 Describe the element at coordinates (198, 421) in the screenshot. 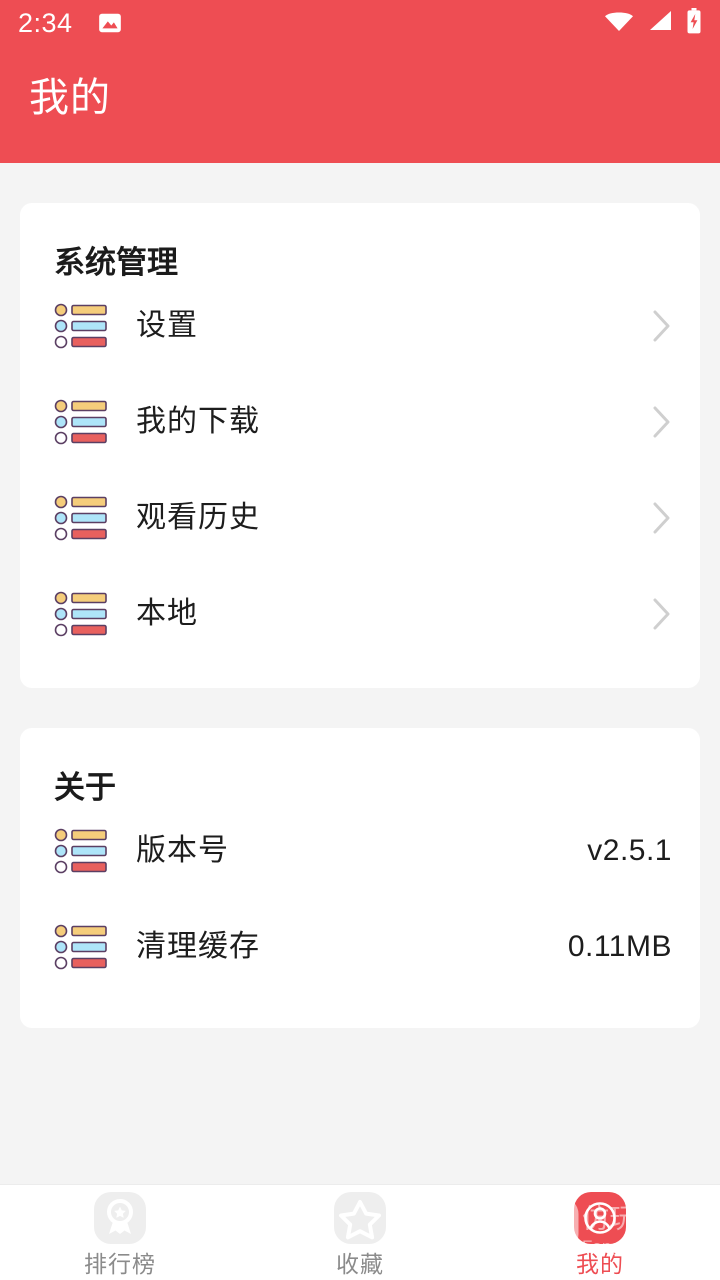

I see `list-item-label: 我的下载` at that location.